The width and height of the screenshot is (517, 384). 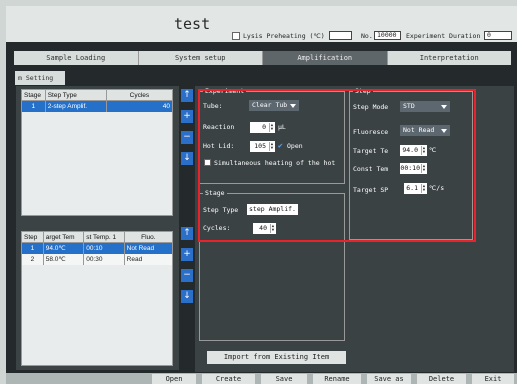 I want to click on stage-move-down-button: ↓, so click(x=187, y=158).